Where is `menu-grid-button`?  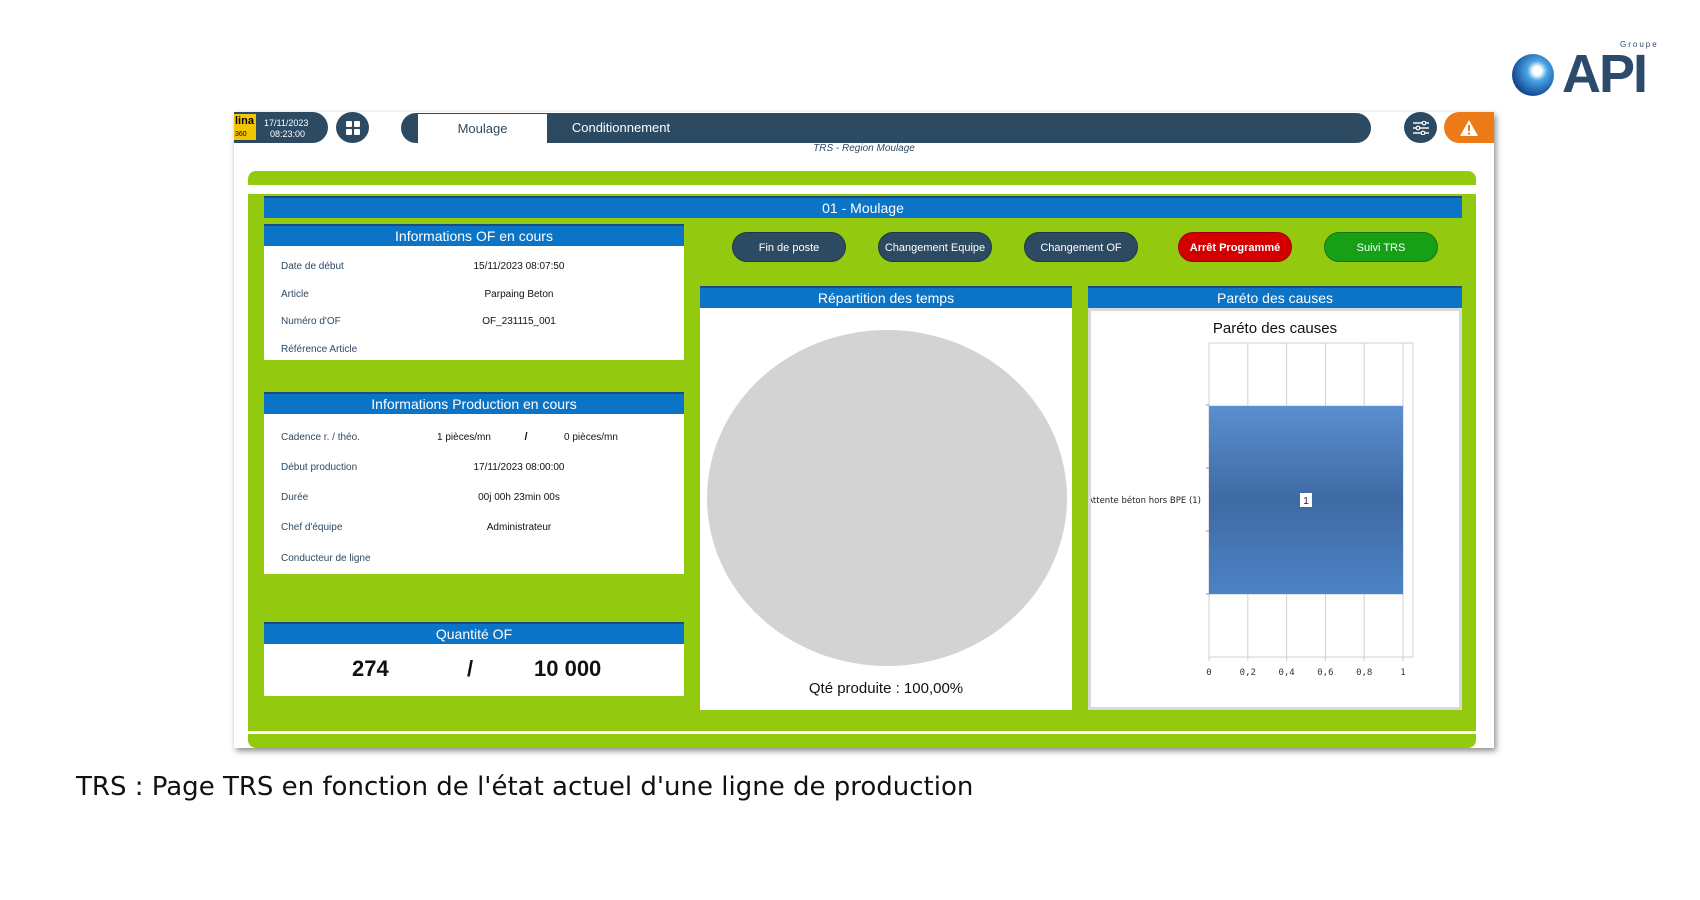
menu-grid-button is located at coordinates (352, 127).